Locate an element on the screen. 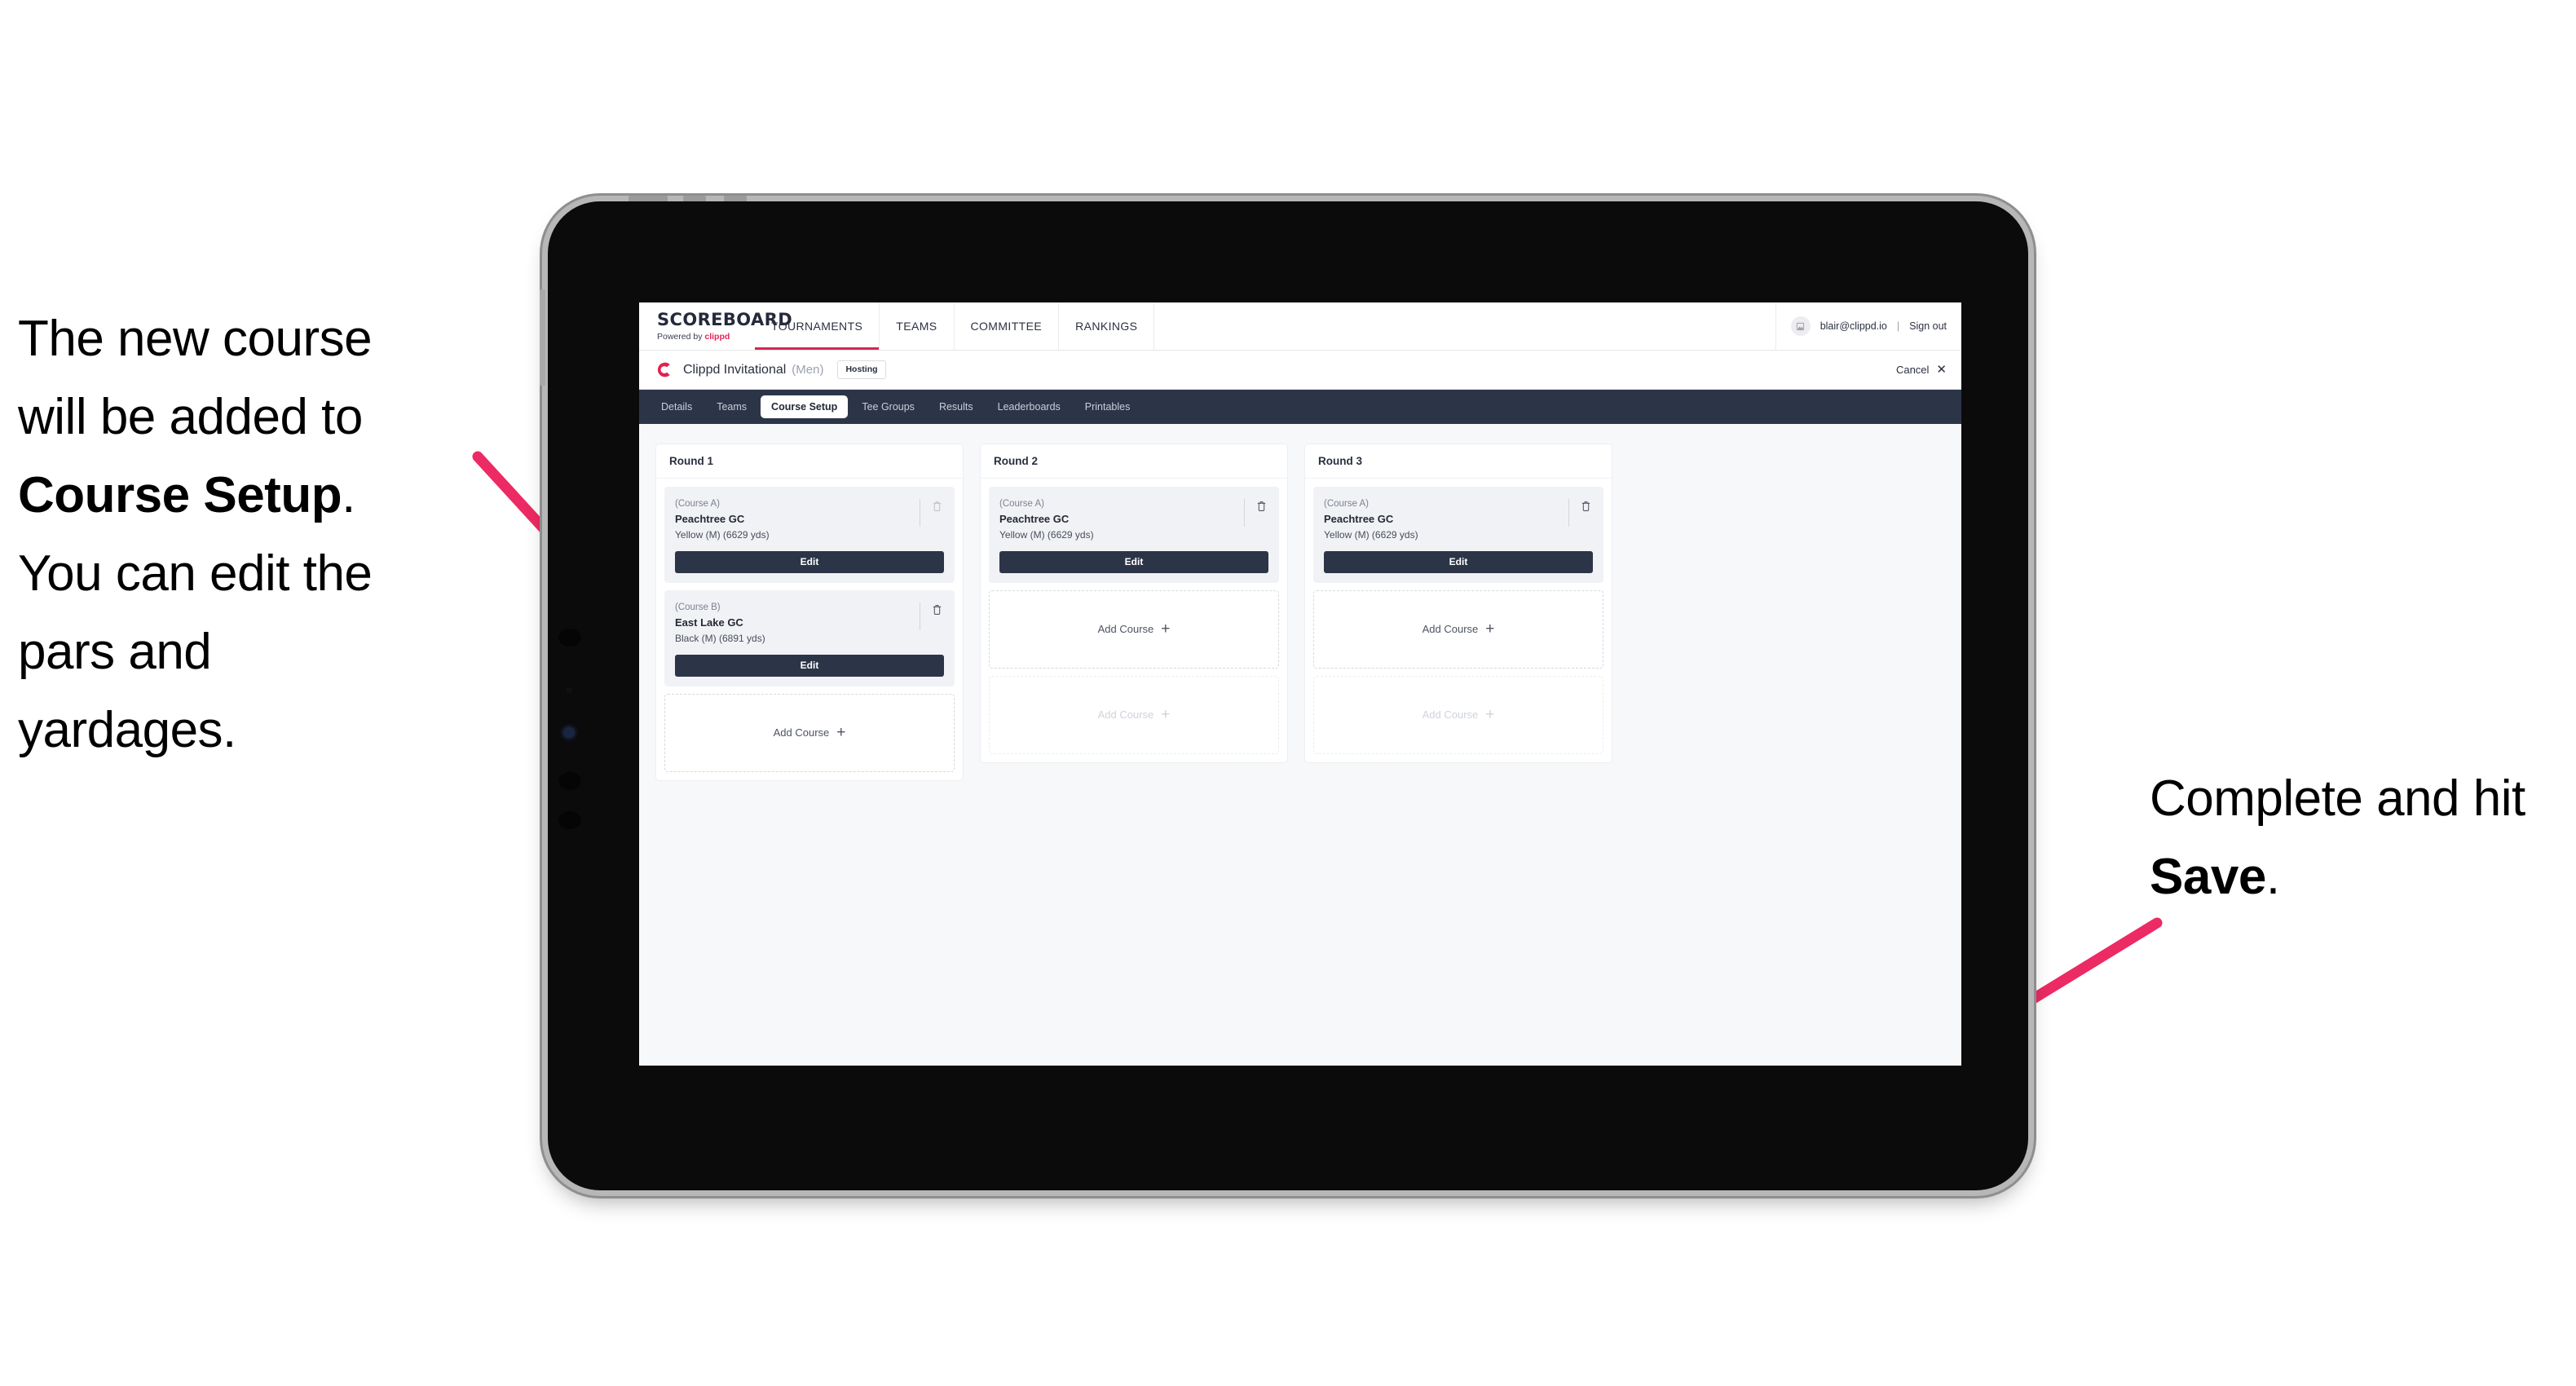 The height and width of the screenshot is (1386, 2576). device-indicator-led-icon is located at coordinates (569, 733).